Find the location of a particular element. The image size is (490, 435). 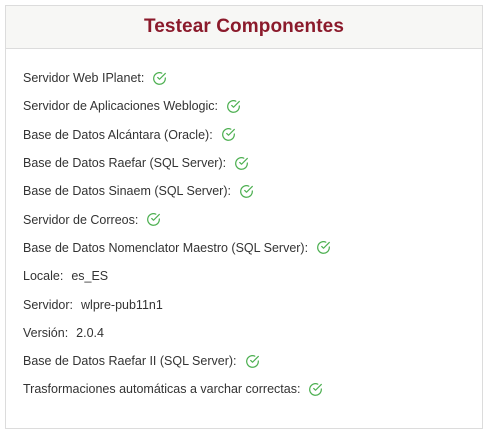

status-value: es_ES is located at coordinates (90, 276).